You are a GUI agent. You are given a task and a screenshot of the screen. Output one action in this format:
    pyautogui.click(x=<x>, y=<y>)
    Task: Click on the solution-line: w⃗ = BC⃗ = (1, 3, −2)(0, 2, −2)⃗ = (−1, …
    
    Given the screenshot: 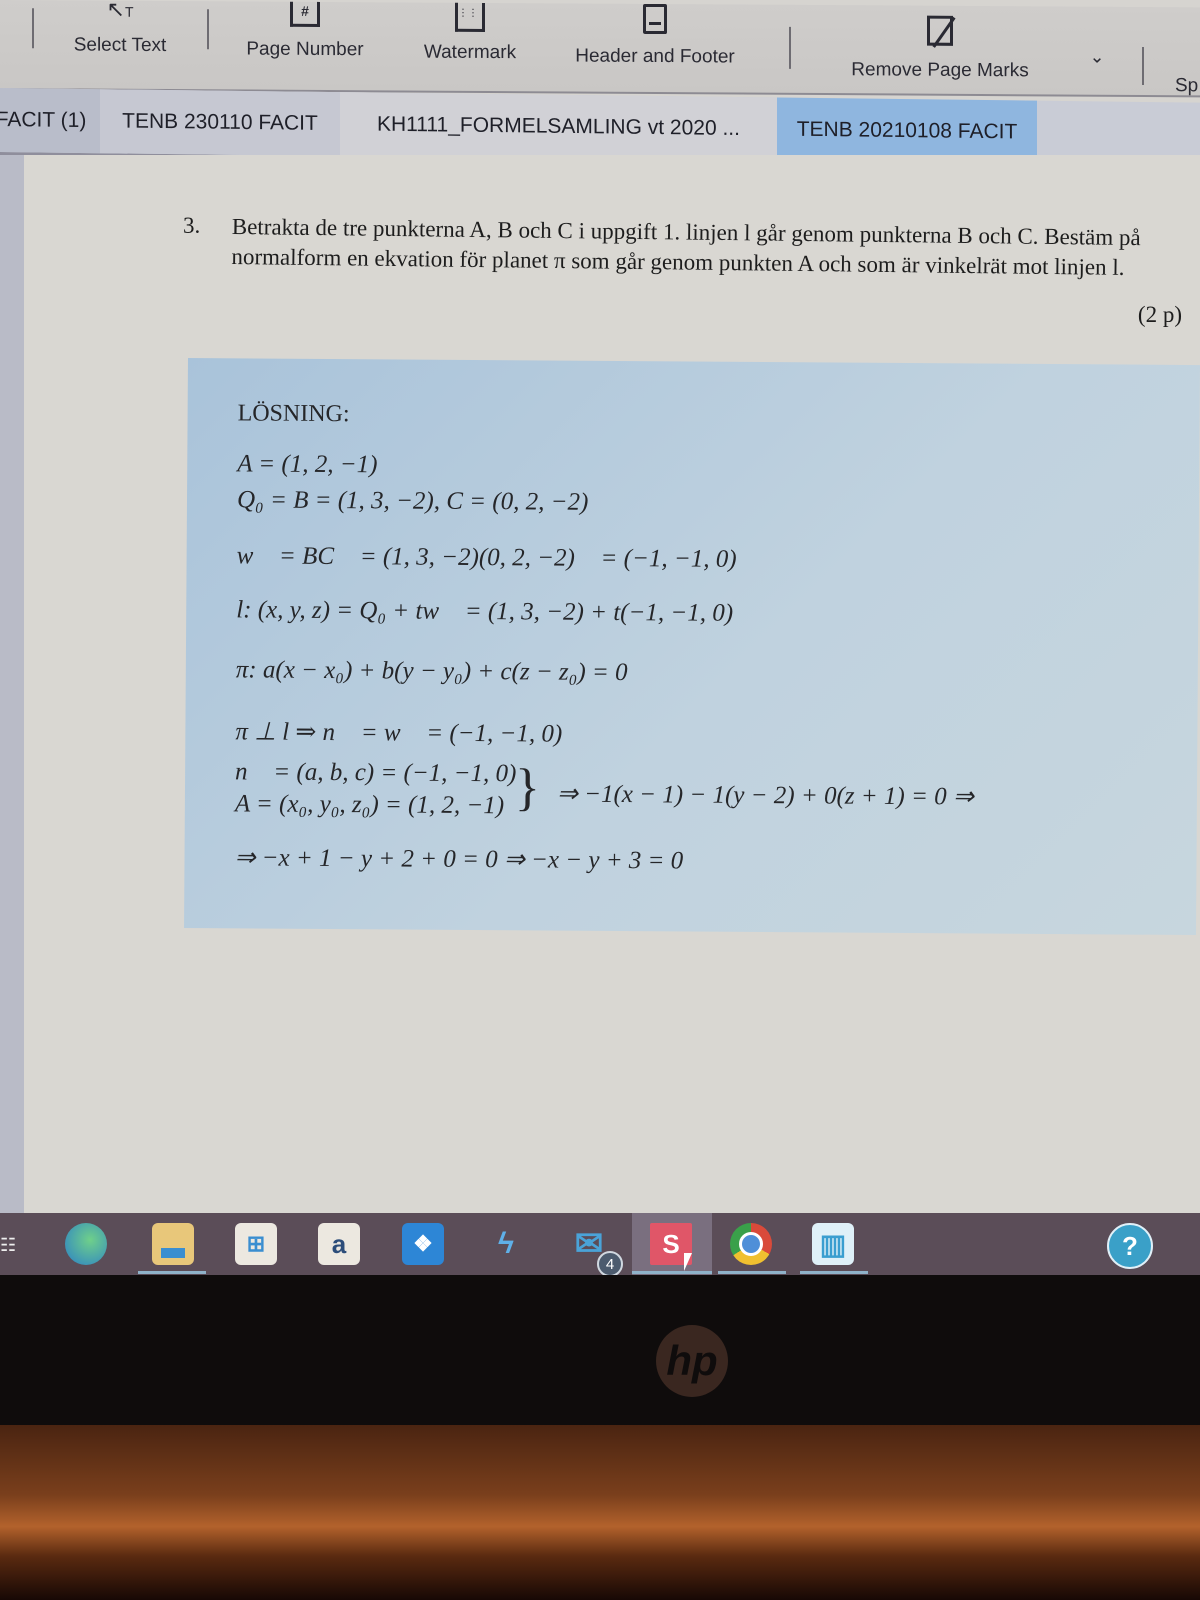 What is the action you would take?
    pyautogui.click(x=486, y=557)
    